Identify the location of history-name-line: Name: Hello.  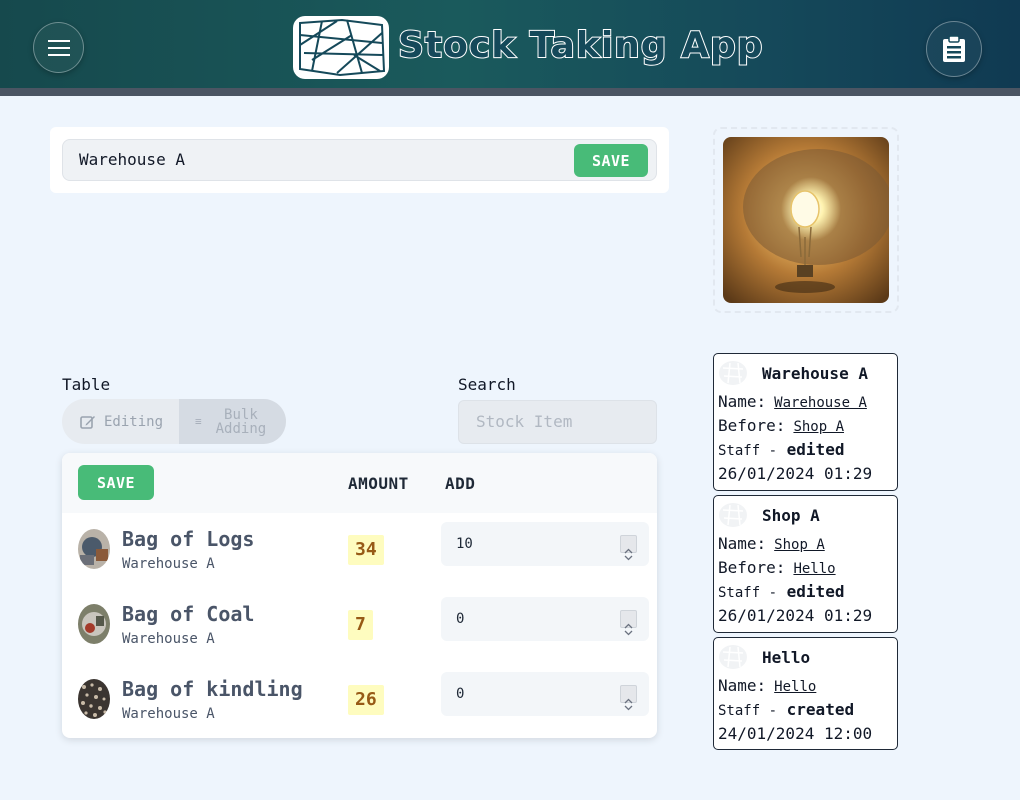
(767, 685).